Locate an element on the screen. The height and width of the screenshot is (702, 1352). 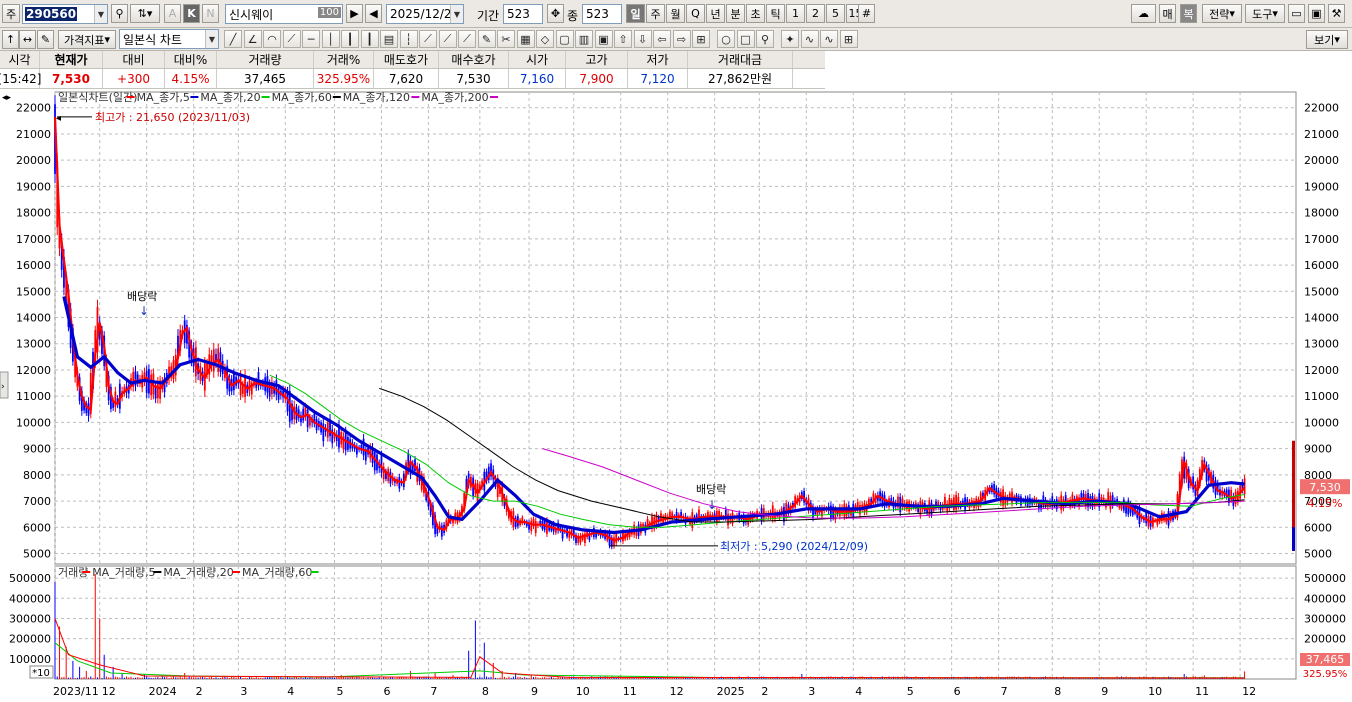
chart-type-select: 일본식 차트 ▼ is located at coordinates (169, 39).